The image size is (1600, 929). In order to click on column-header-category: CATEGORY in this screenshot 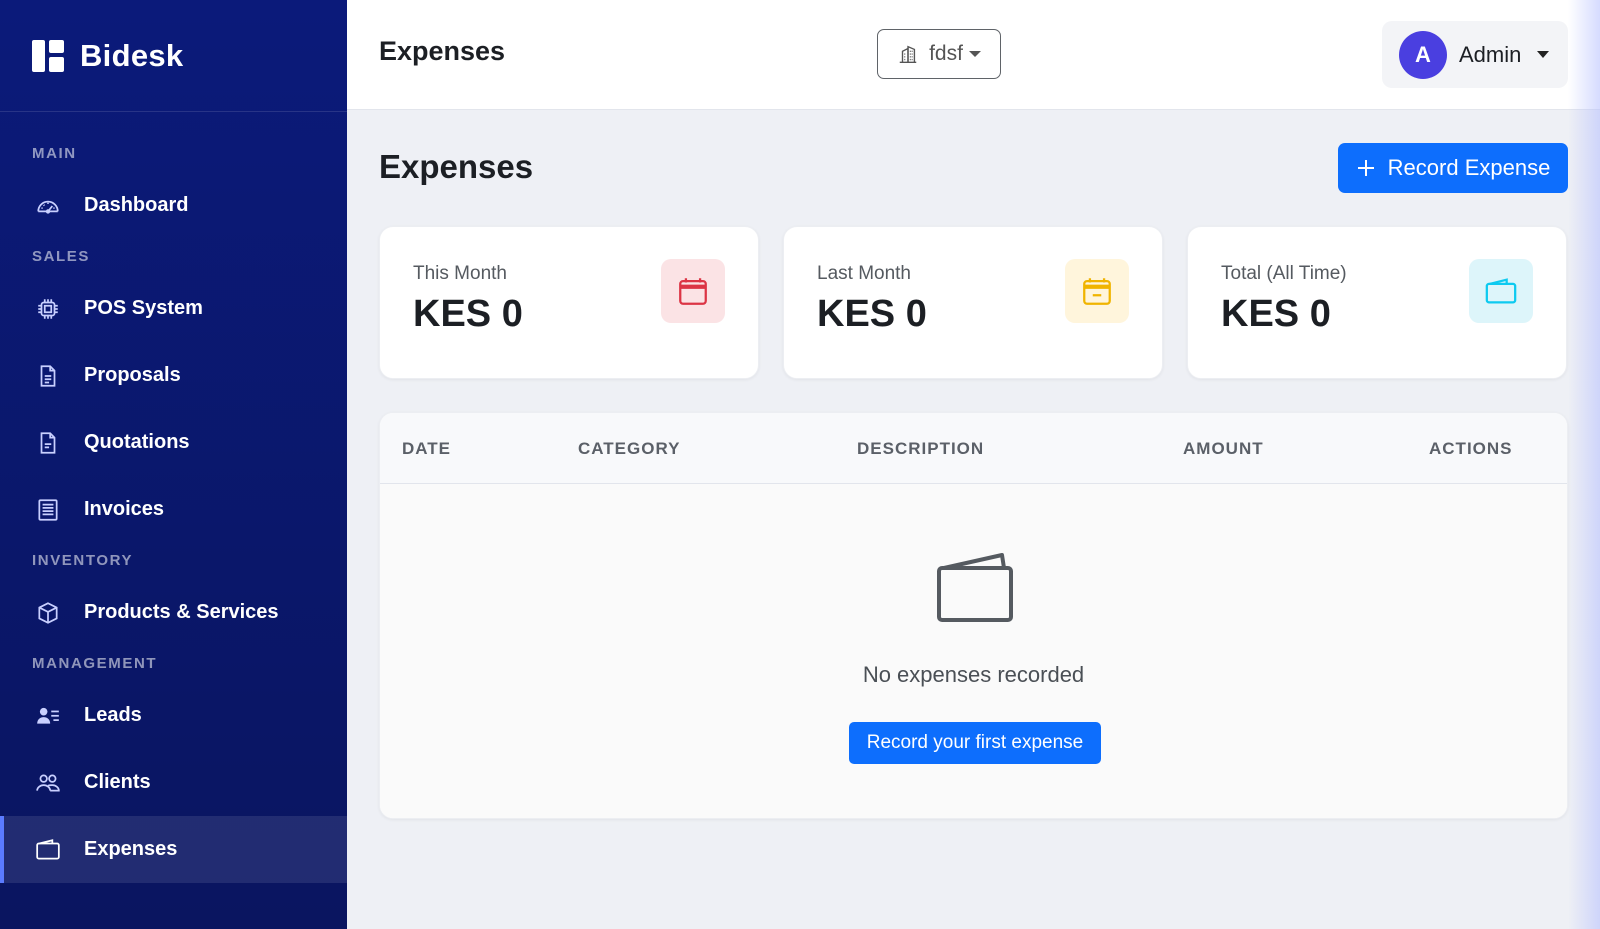, I will do `click(629, 449)`.